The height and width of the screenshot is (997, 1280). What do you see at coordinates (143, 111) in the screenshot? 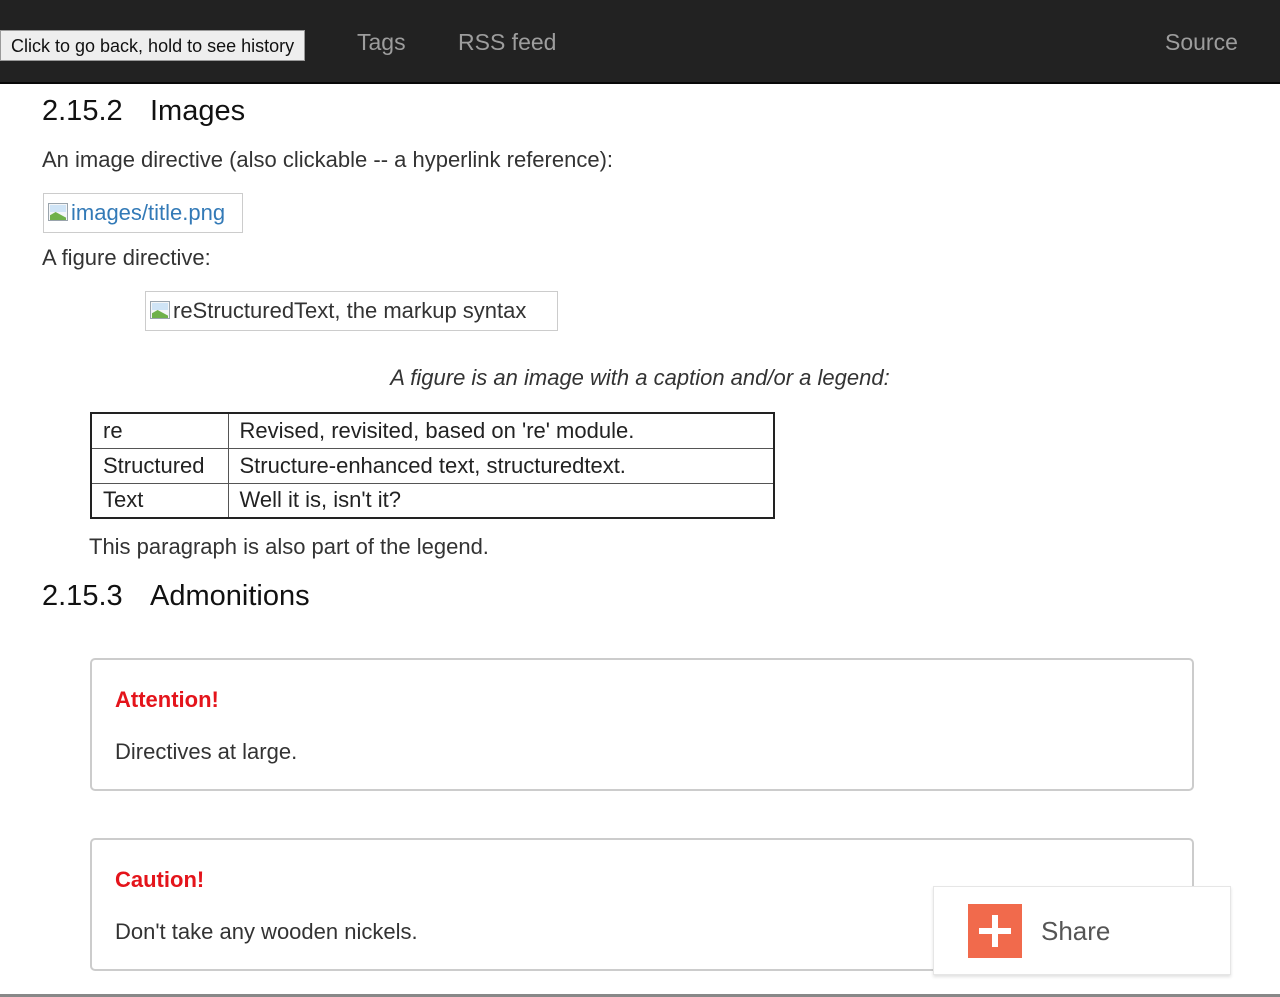
I see `images-heading: 2.15.2 Images` at bounding box center [143, 111].